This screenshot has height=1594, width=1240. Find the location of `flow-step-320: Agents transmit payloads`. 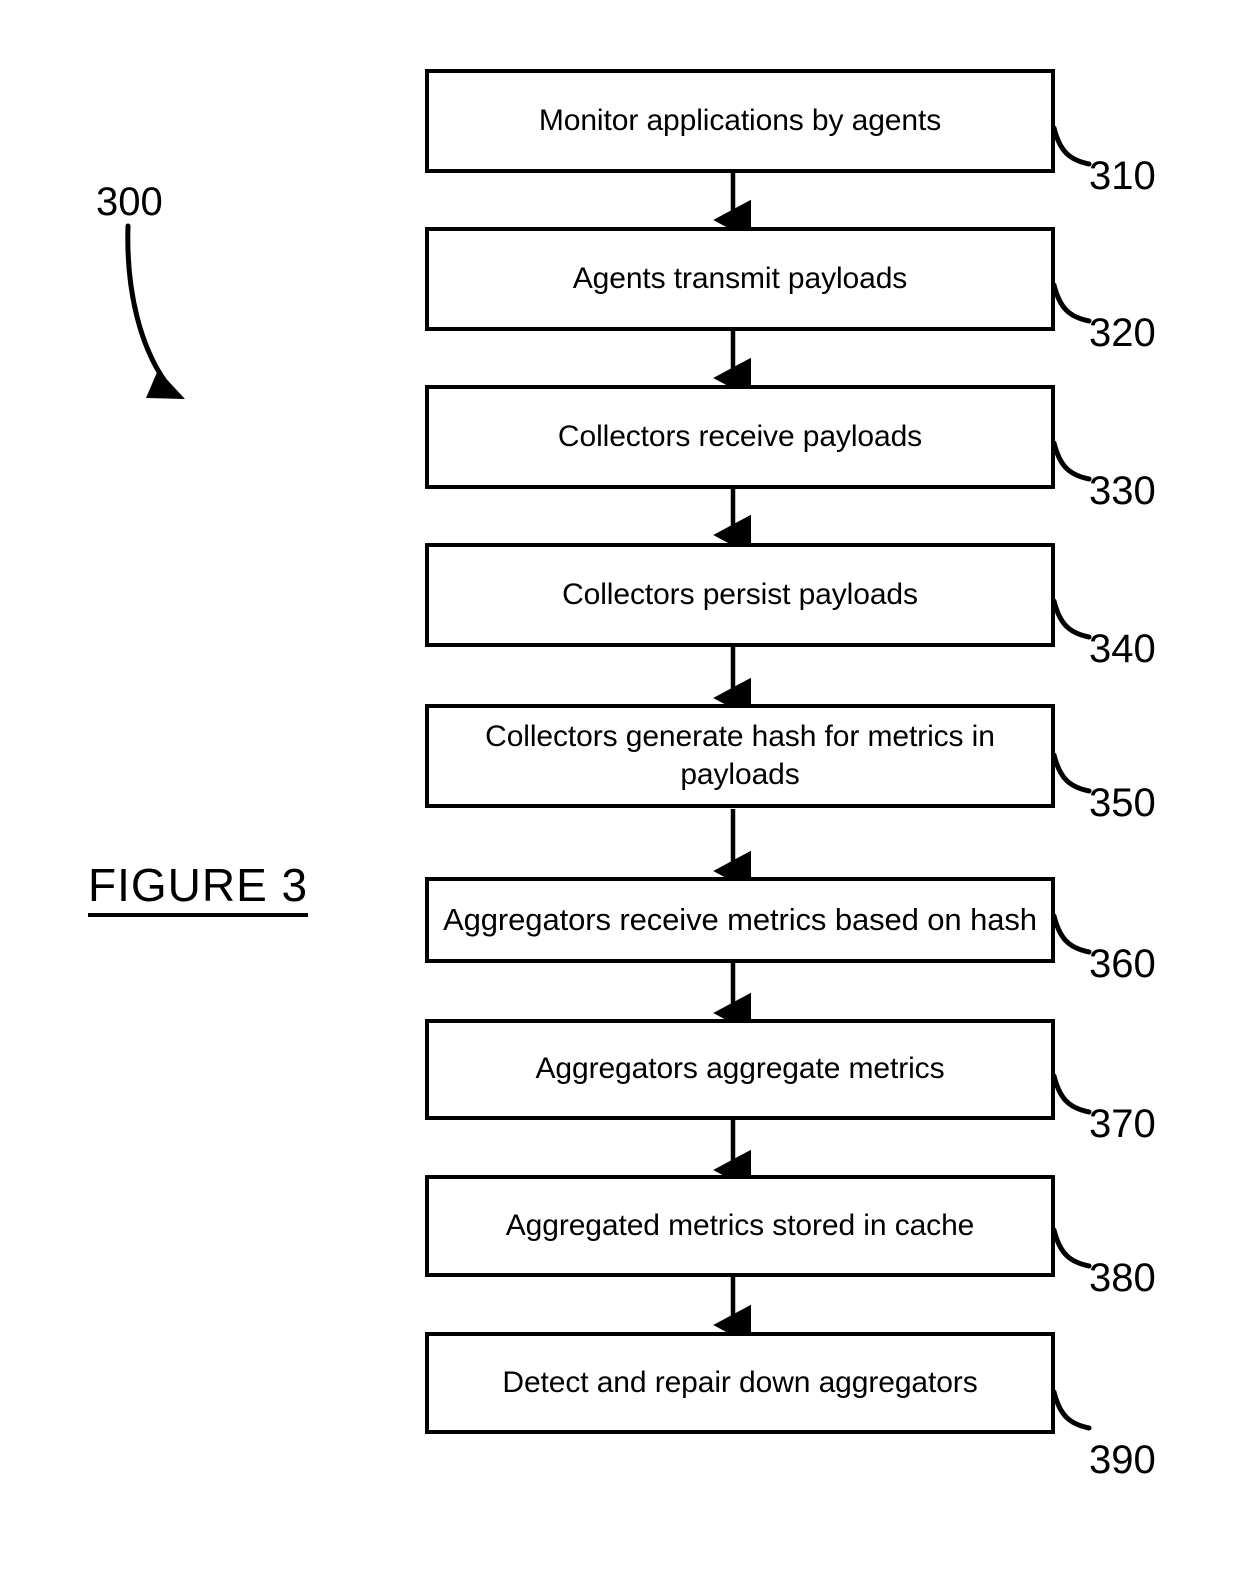

flow-step-320: Agents transmit payloads is located at coordinates (740, 279).